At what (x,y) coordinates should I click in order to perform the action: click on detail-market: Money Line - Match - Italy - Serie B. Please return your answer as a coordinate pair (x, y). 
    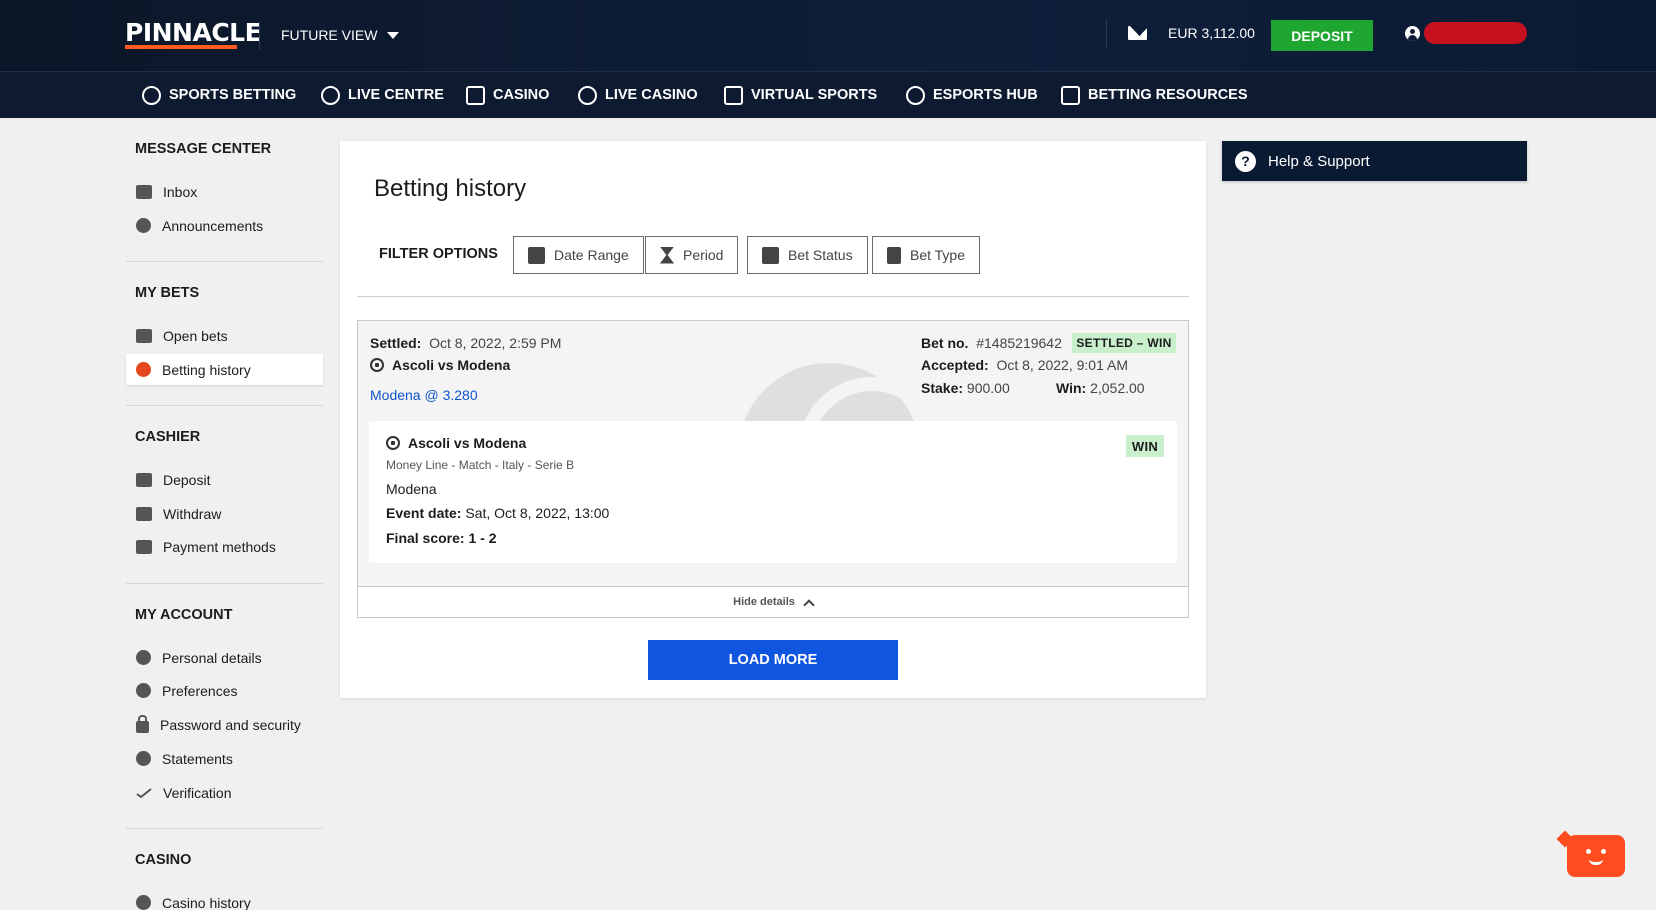
    Looking at the image, I should click on (480, 465).